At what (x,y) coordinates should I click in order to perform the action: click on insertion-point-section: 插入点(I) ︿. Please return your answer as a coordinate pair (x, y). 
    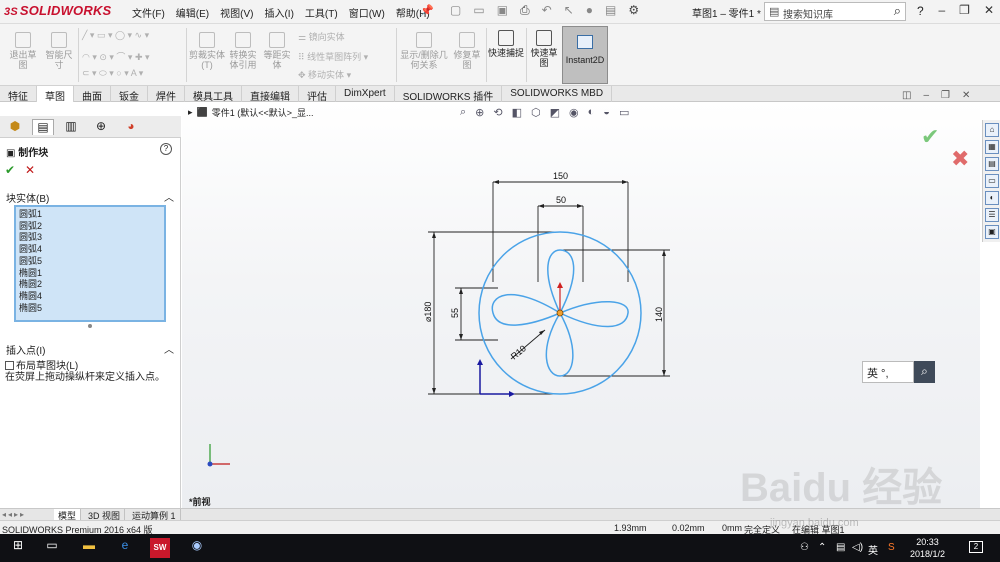
    Looking at the image, I should click on (90, 349).